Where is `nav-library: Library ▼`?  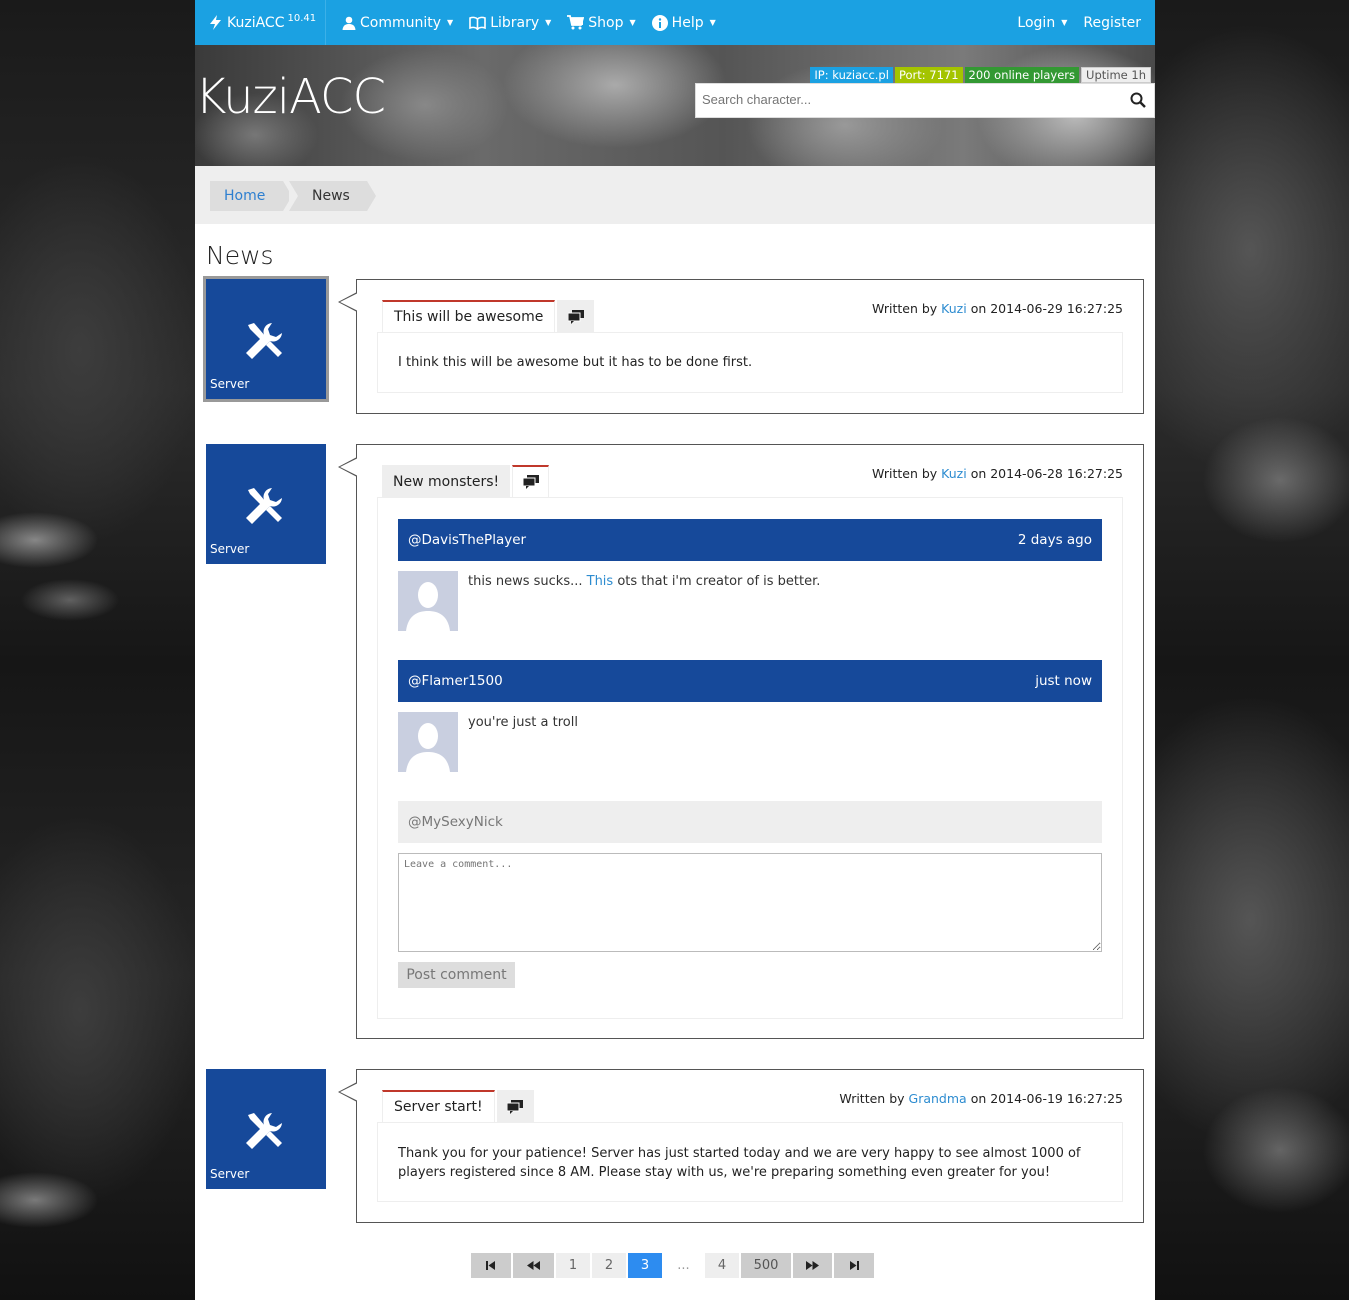
nav-library: Library ▼ is located at coordinates (510, 23).